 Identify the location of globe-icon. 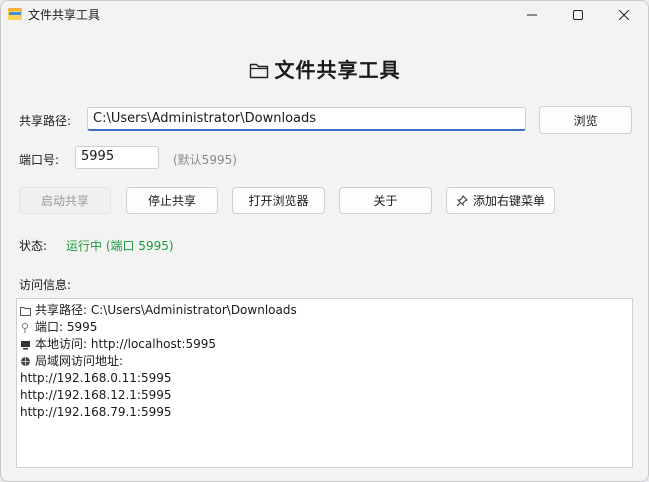
(27, 361).